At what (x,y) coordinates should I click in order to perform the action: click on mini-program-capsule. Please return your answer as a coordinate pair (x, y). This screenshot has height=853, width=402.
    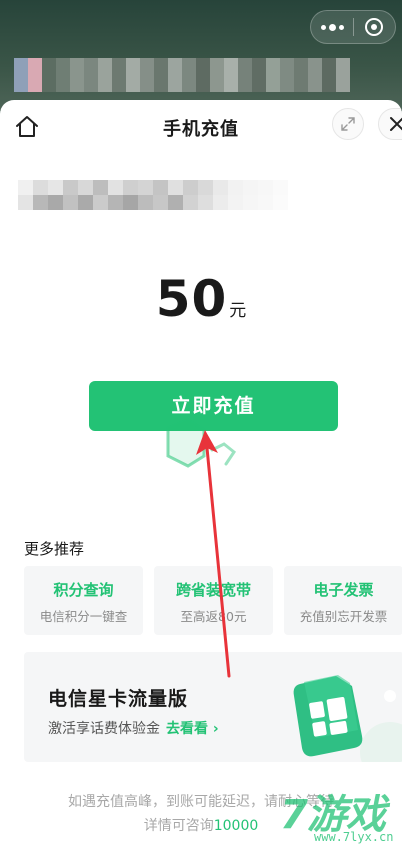
    Looking at the image, I should click on (353, 27).